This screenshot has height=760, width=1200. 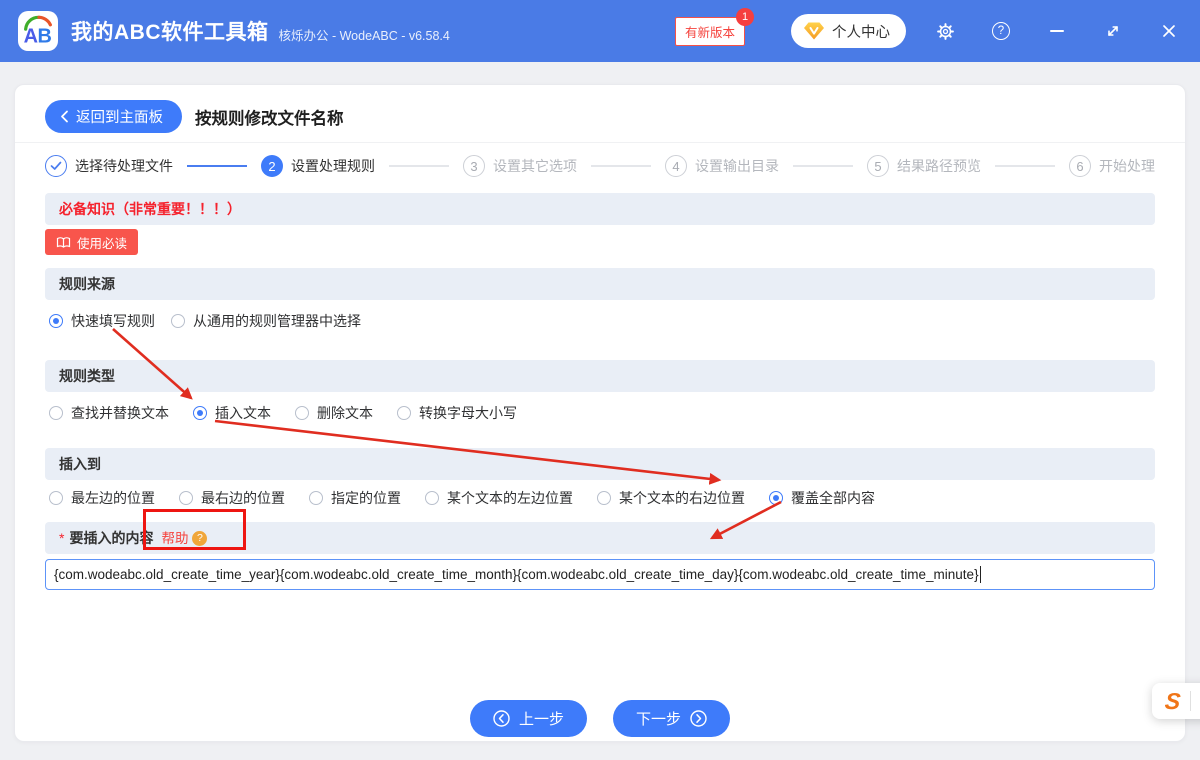 I want to click on previous-step-button: 上一步, so click(x=528, y=718).